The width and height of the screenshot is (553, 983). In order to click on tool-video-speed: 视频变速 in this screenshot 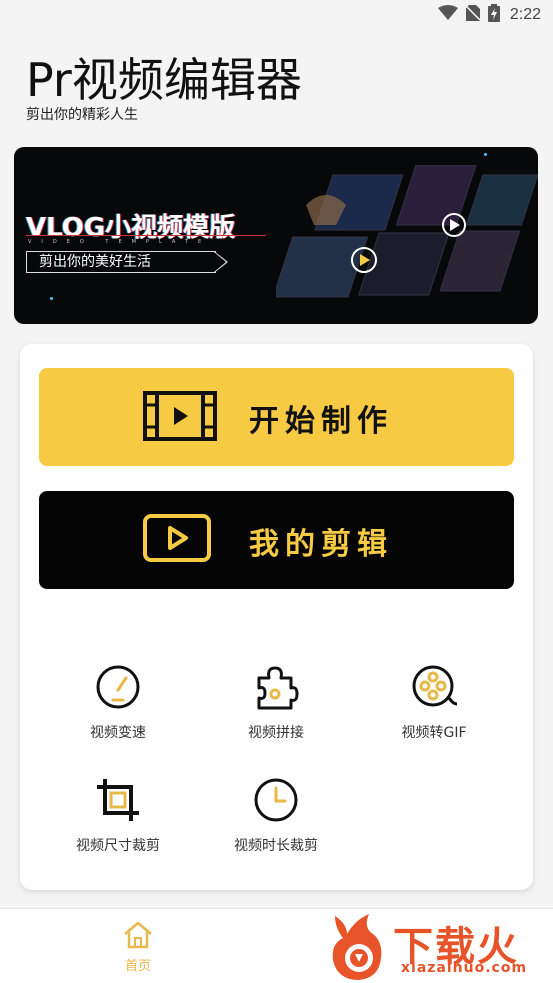, I will do `click(118, 703)`.